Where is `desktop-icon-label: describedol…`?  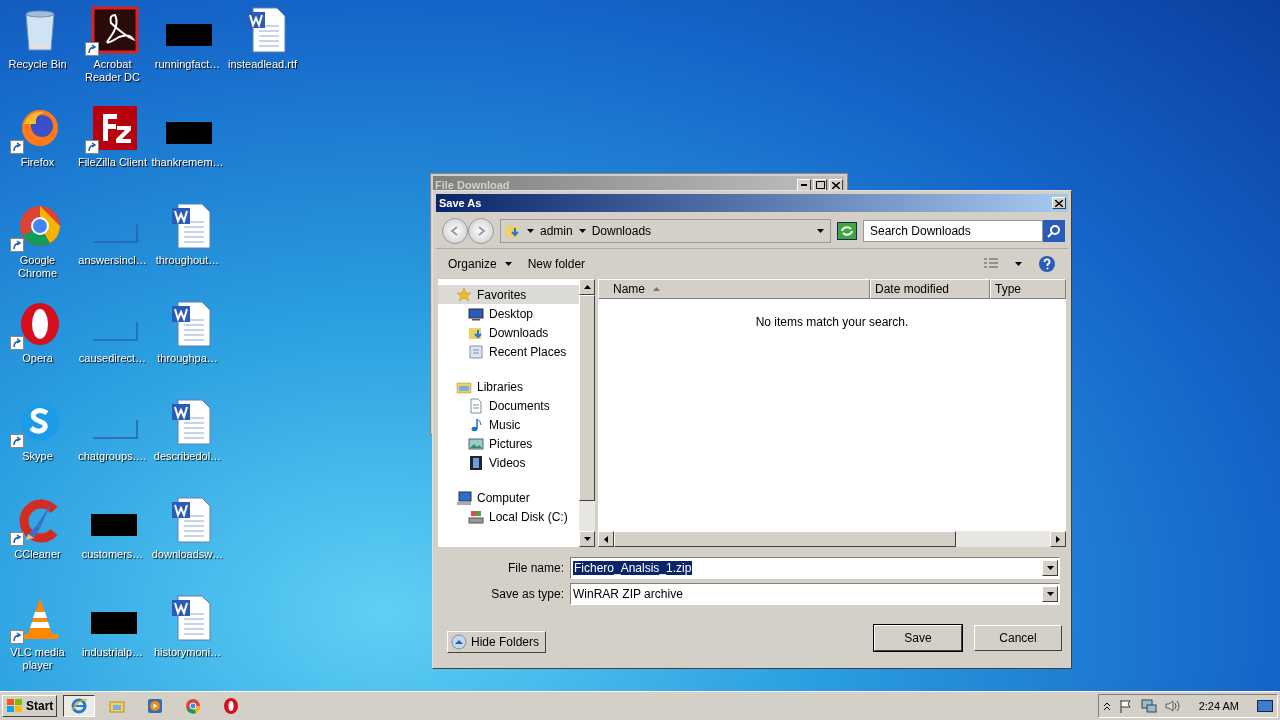 desktop-icon-label: describedol… is located at coordinates (187, 456).